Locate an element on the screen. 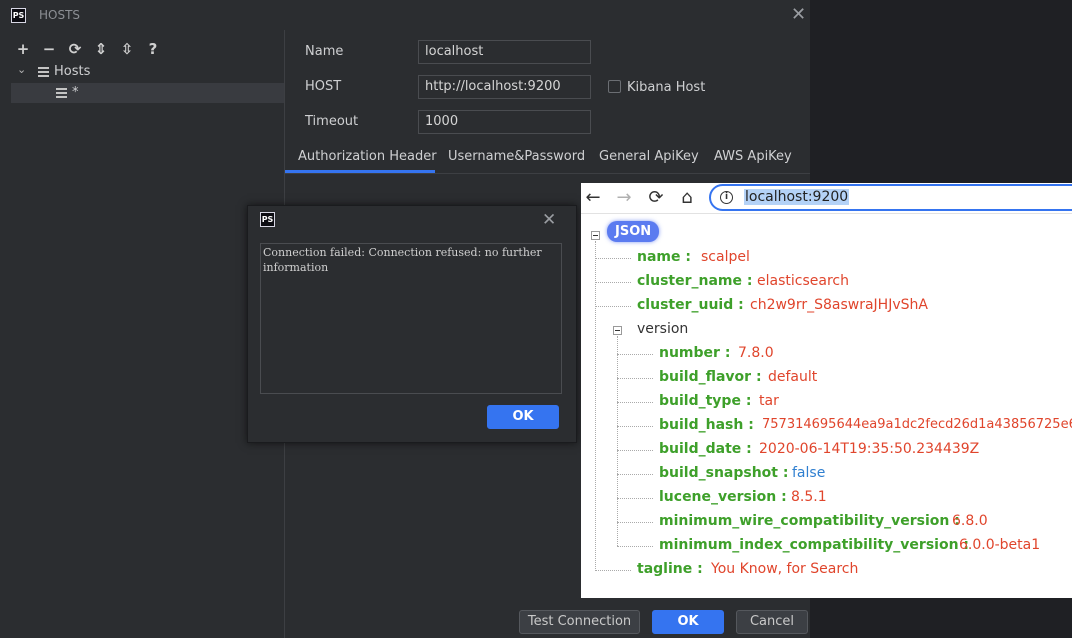 The width and height of the screenshot is (1072, 638). json-value: 8.5.1 is located at coordinates (809, 497).